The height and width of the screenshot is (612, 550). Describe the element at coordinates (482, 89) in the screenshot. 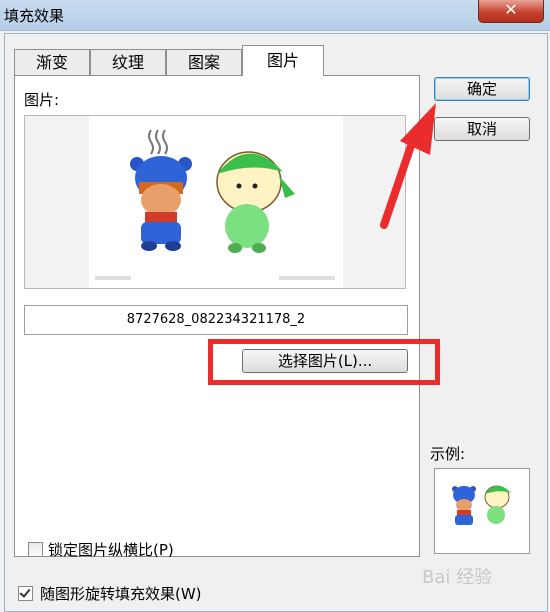

I see `ok-button: 确定` at that location.